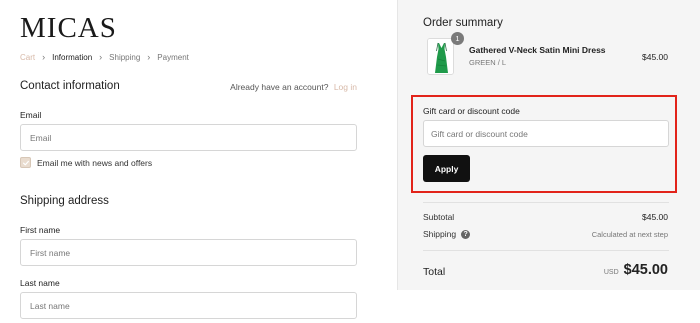 This screenshot has height=323, width=700. What do you see at coordinates (104, 57) in the screenshot?
I see `breadcrumb: Cart › Information › Shipping › Payment` at bounding box center [104, 57].